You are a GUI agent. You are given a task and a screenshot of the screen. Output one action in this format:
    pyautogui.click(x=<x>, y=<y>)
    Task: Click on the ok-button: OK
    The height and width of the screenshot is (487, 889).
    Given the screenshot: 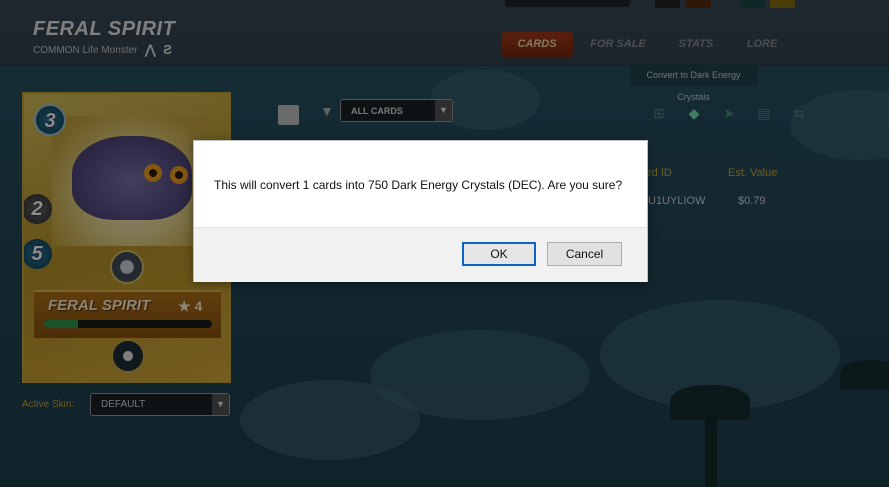 What is the action you would take?
    pyautogui.click(x=499, y=254)
    